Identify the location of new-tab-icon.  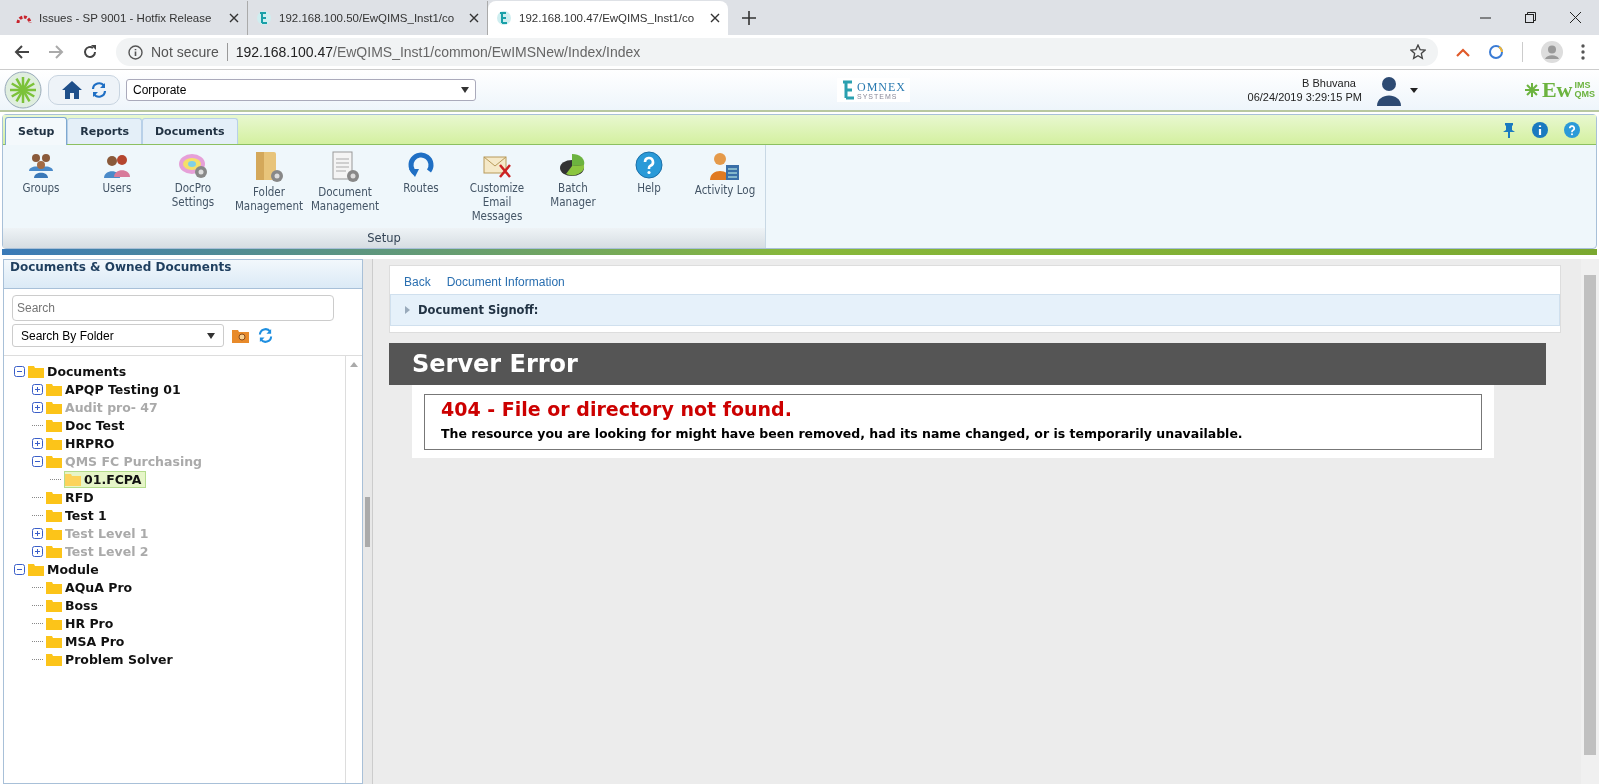
(749, 18).